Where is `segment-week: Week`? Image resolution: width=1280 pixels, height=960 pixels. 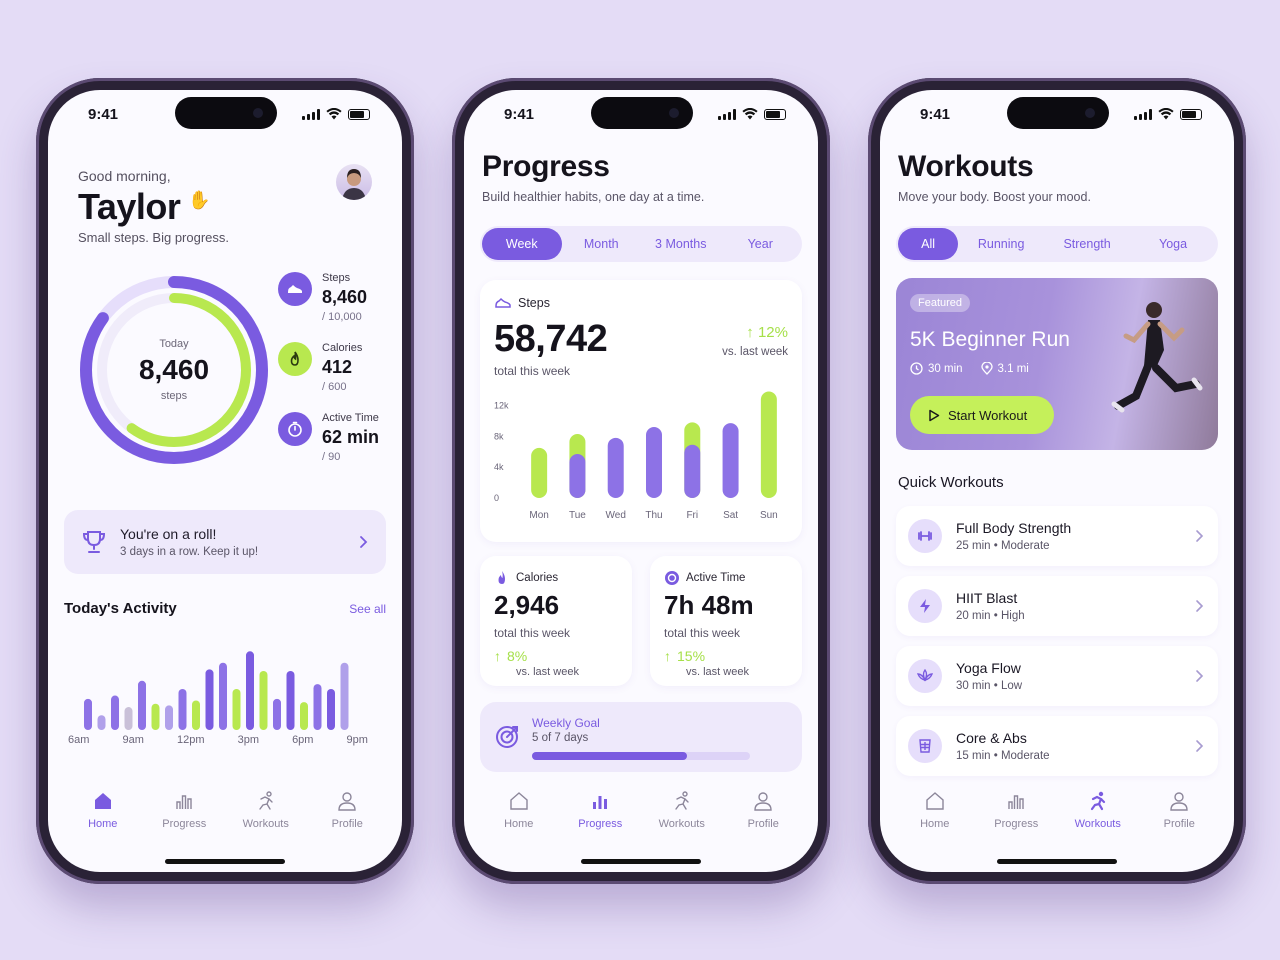 segment-week: Week is located at coordinates (522, 244).